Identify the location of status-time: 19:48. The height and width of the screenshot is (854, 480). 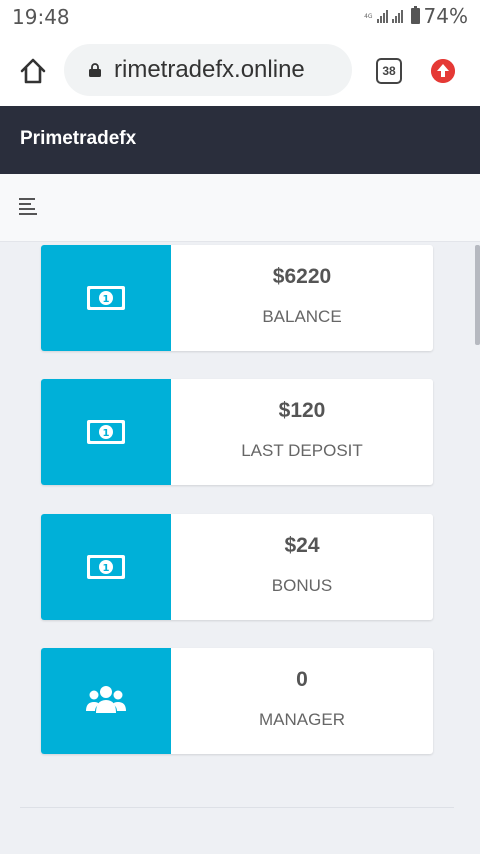
(41, 17).